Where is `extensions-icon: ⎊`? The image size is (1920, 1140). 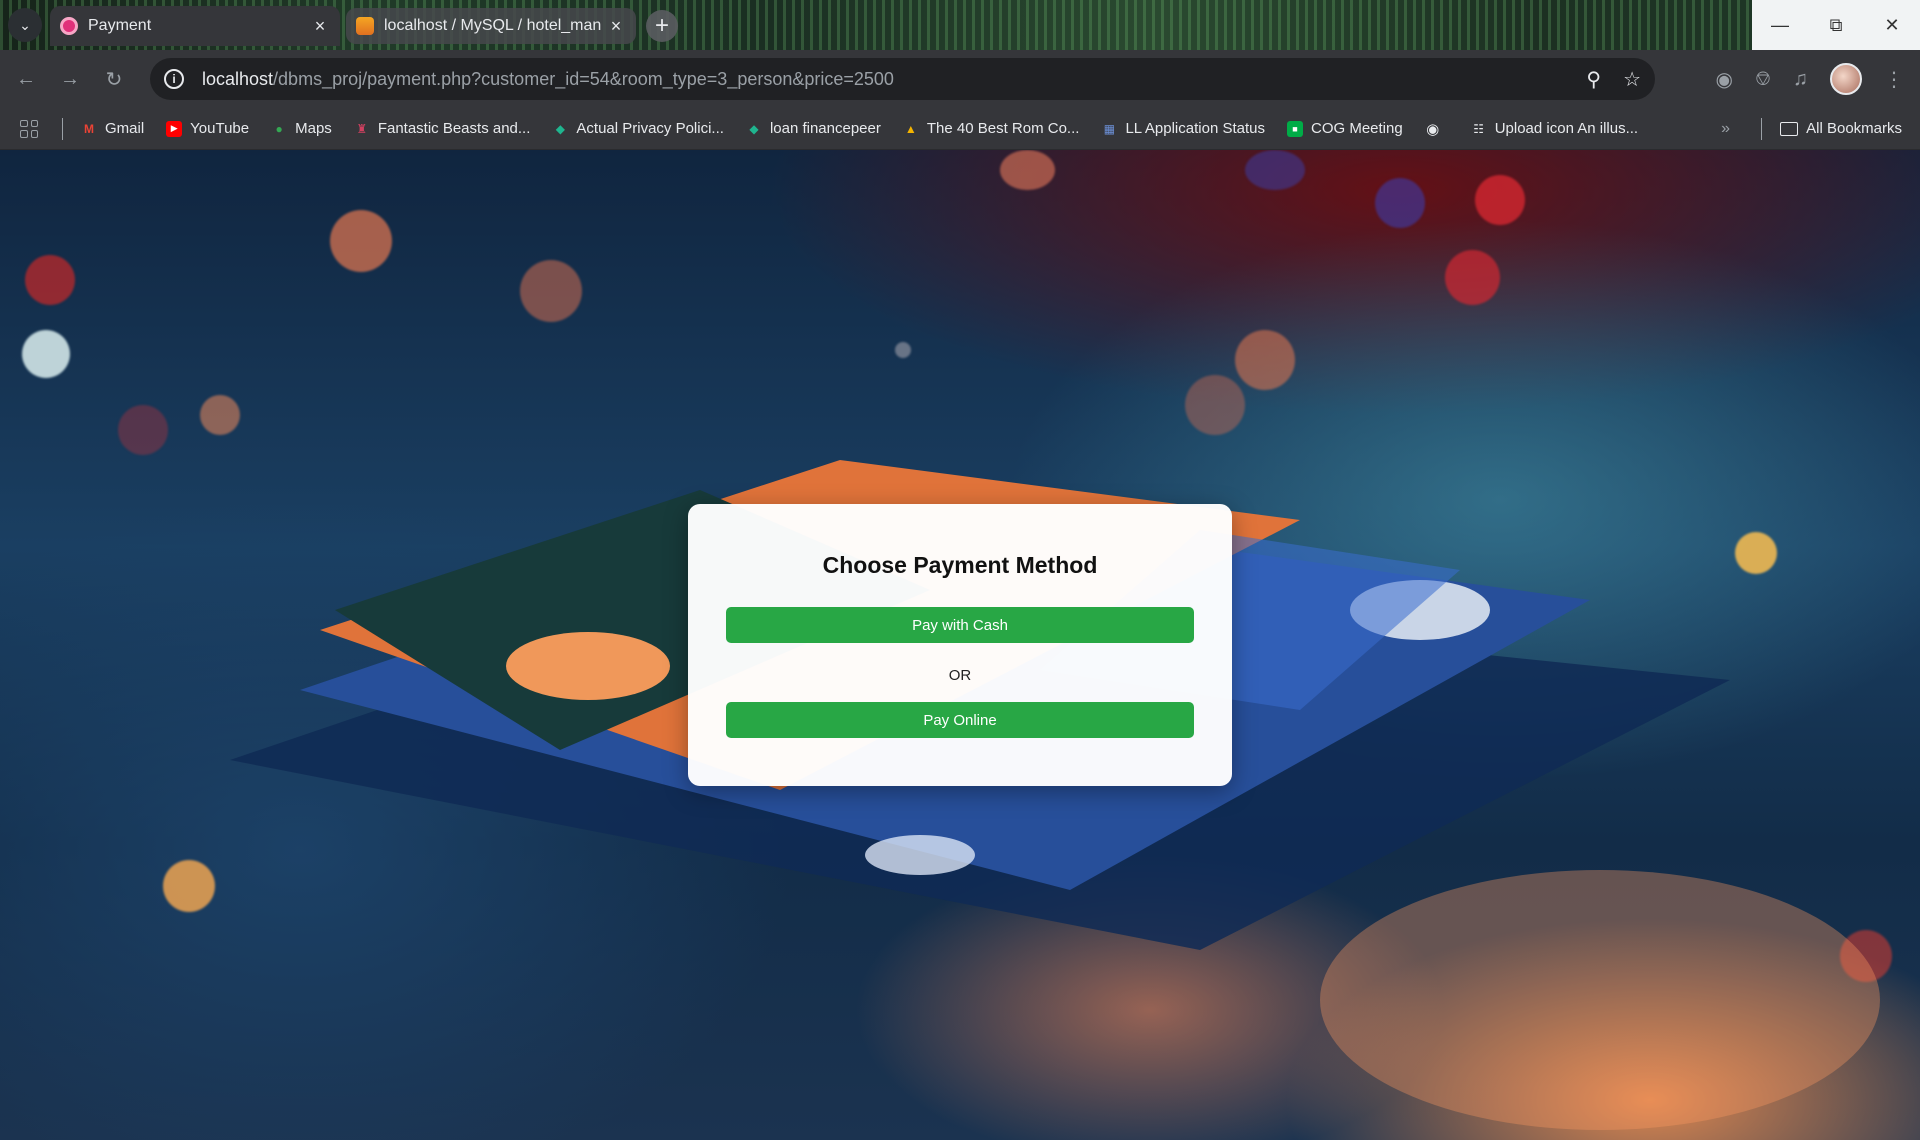
extensions-icon: ⎊ is located at coordinates (1763, 79).